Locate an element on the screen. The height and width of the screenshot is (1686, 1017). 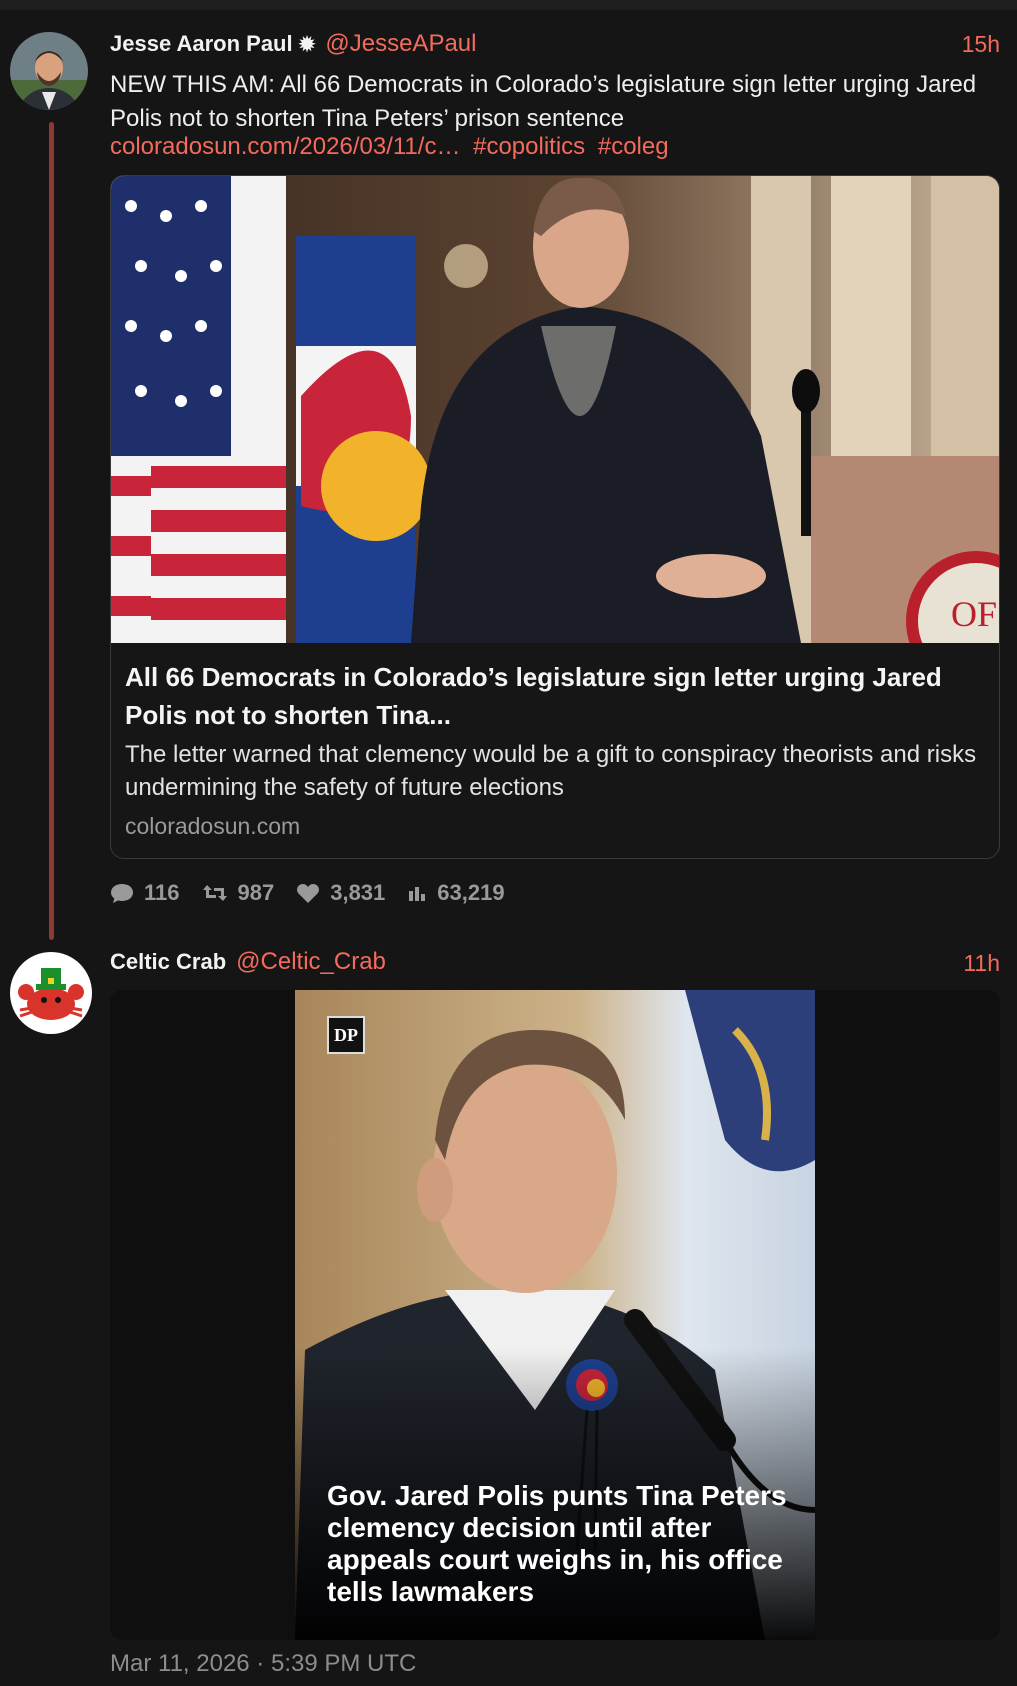
reply-button: 116 is located at coordinates (145, 893).